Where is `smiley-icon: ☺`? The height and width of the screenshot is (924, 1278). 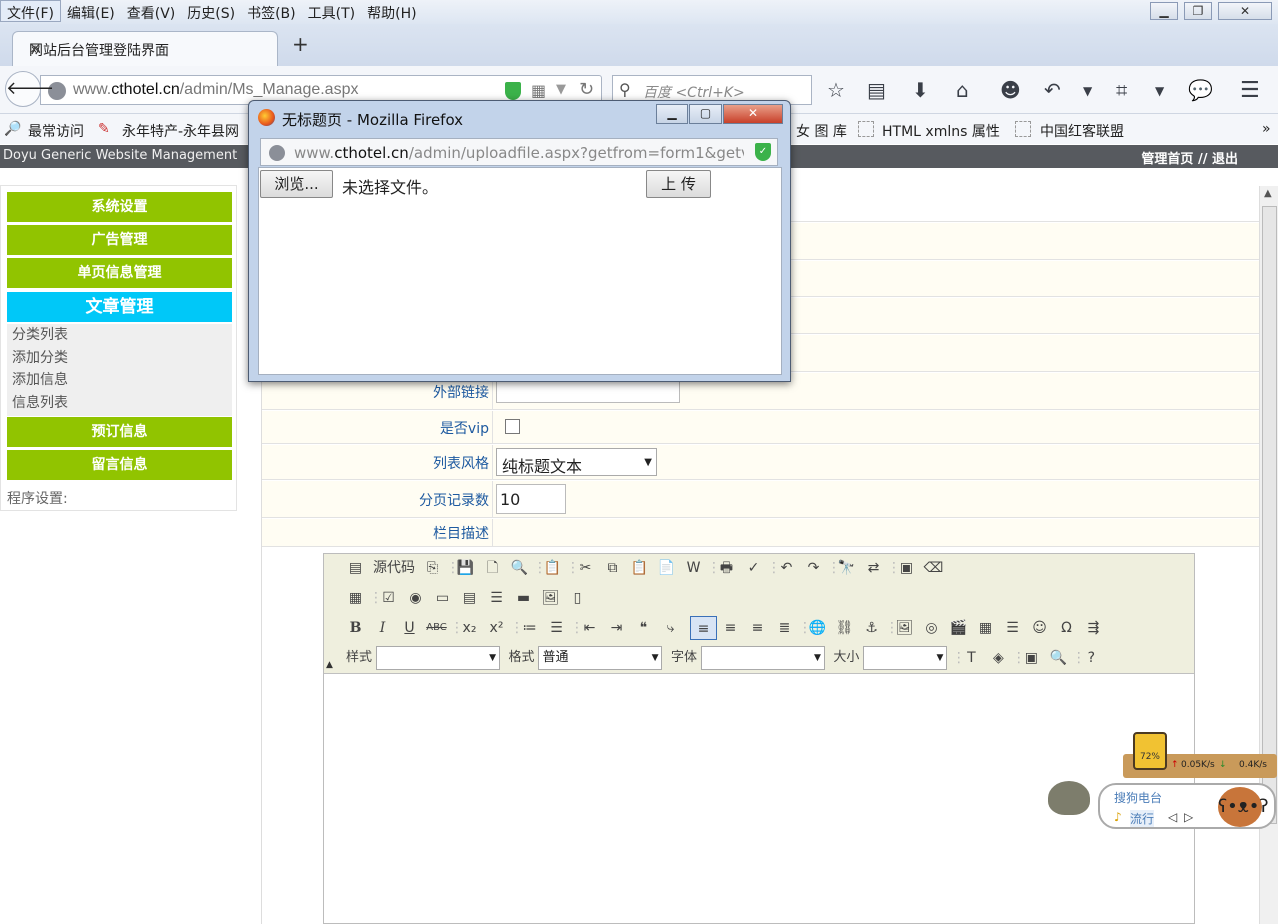
smiley-icon: ☺ is located at coordinates (1039, 628).